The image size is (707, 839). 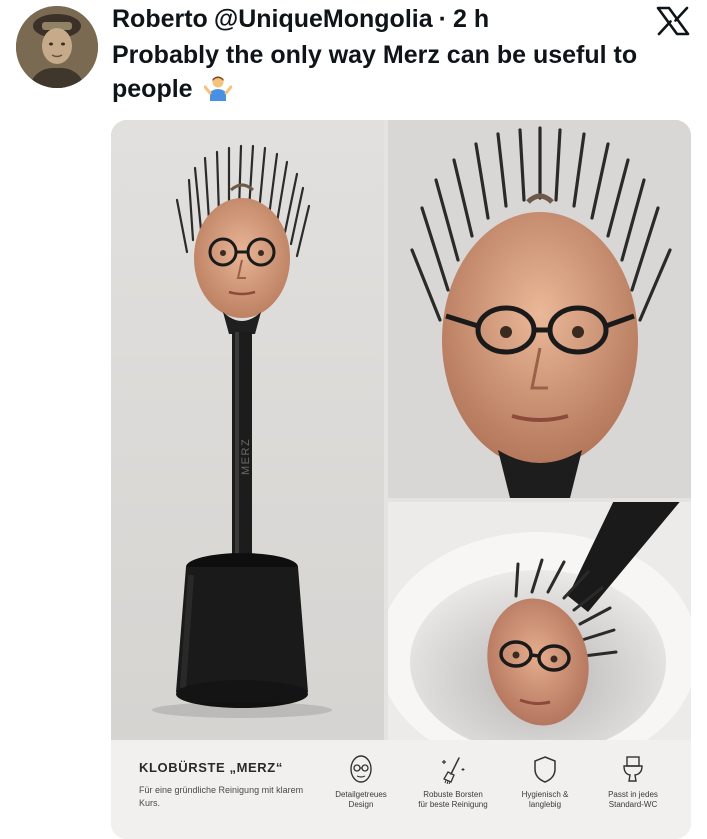 What do you see at coordinates (160, 19) in the screenshot?
I see `display-name: Roberto` at bounding box center [160, 19].